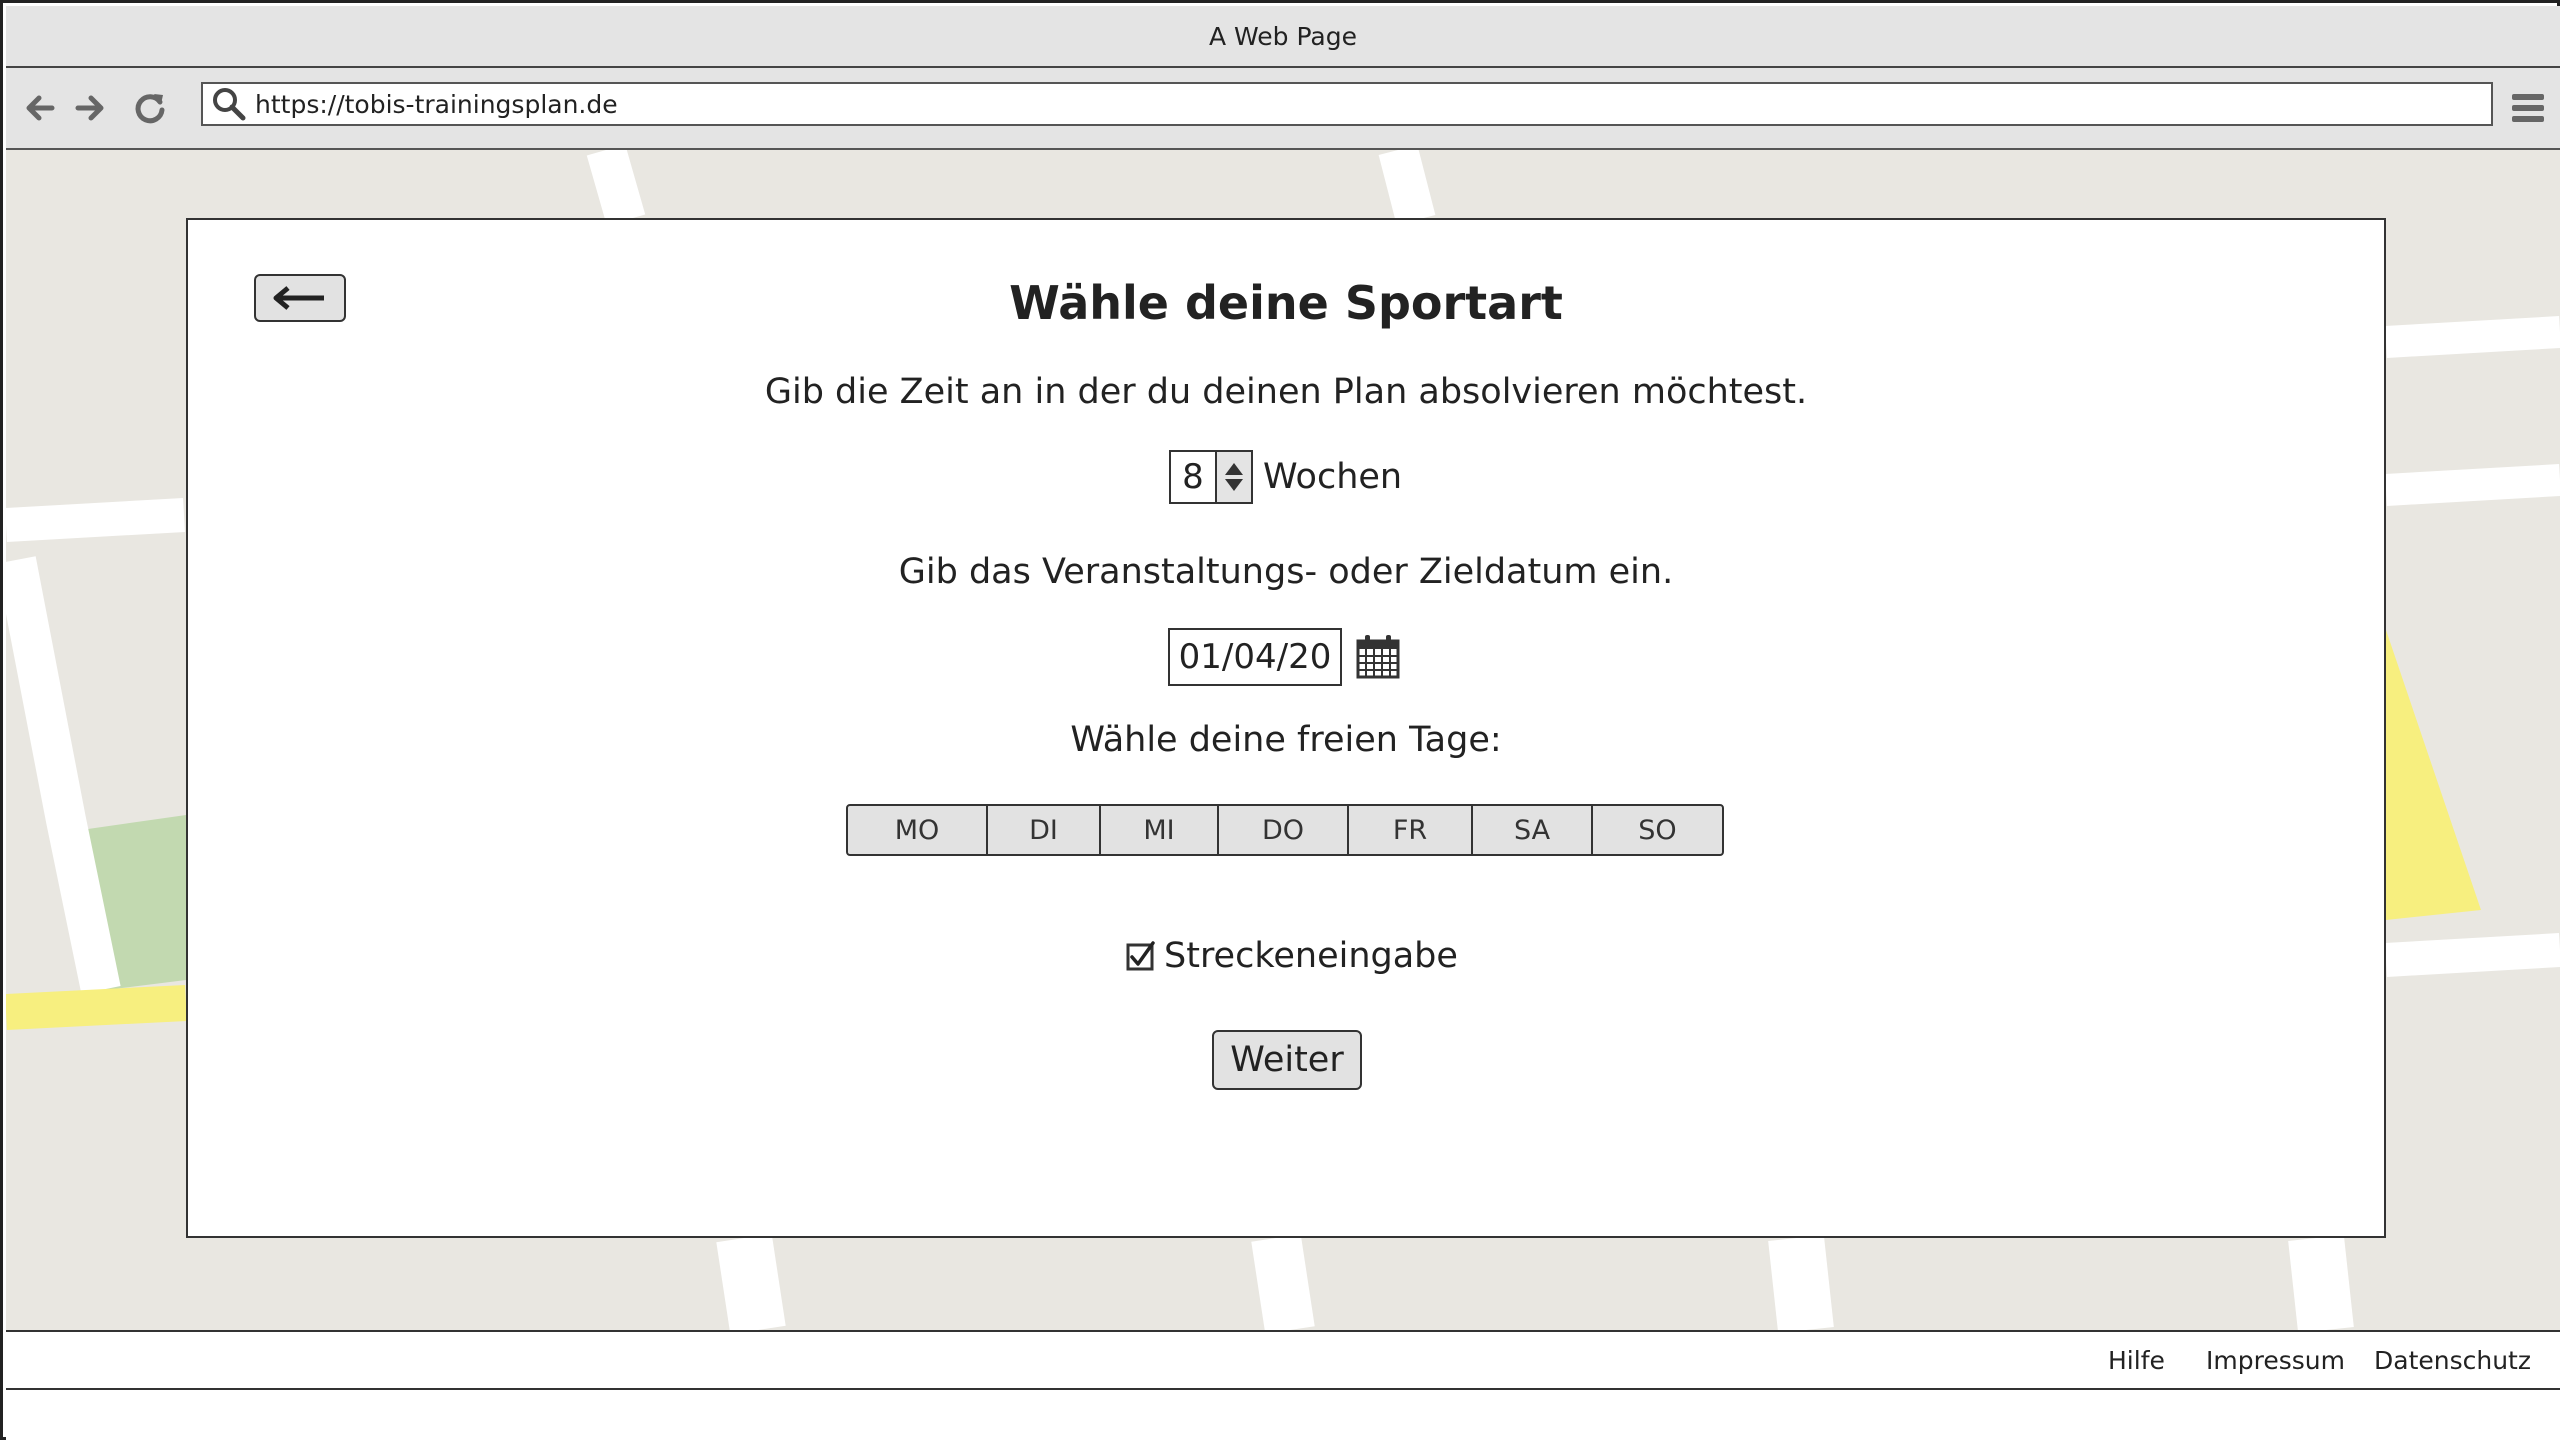 Image resolution: width=2560 pixels, height=1440 pixels. Describe the element at coordinates (2275, 1360) in the screenshot. I see `footer-link-imprint: Impressum` at that location.